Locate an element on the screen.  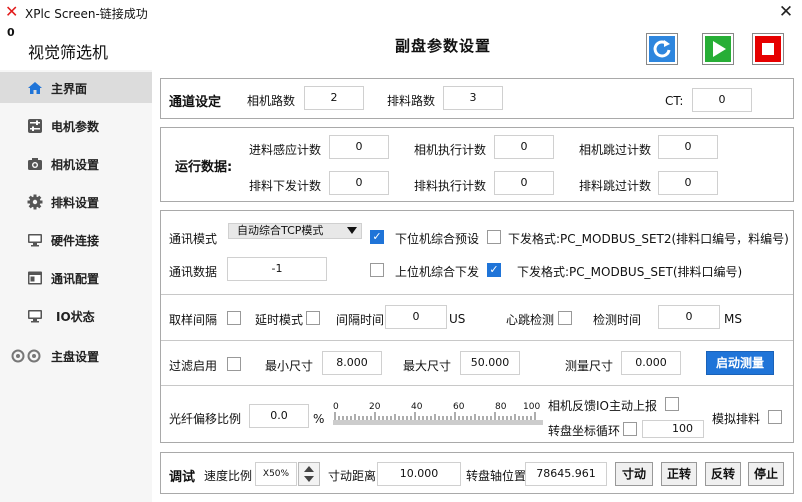
sidebar-item-hardware: 硬件连接 is located at coordinates (76, 239).